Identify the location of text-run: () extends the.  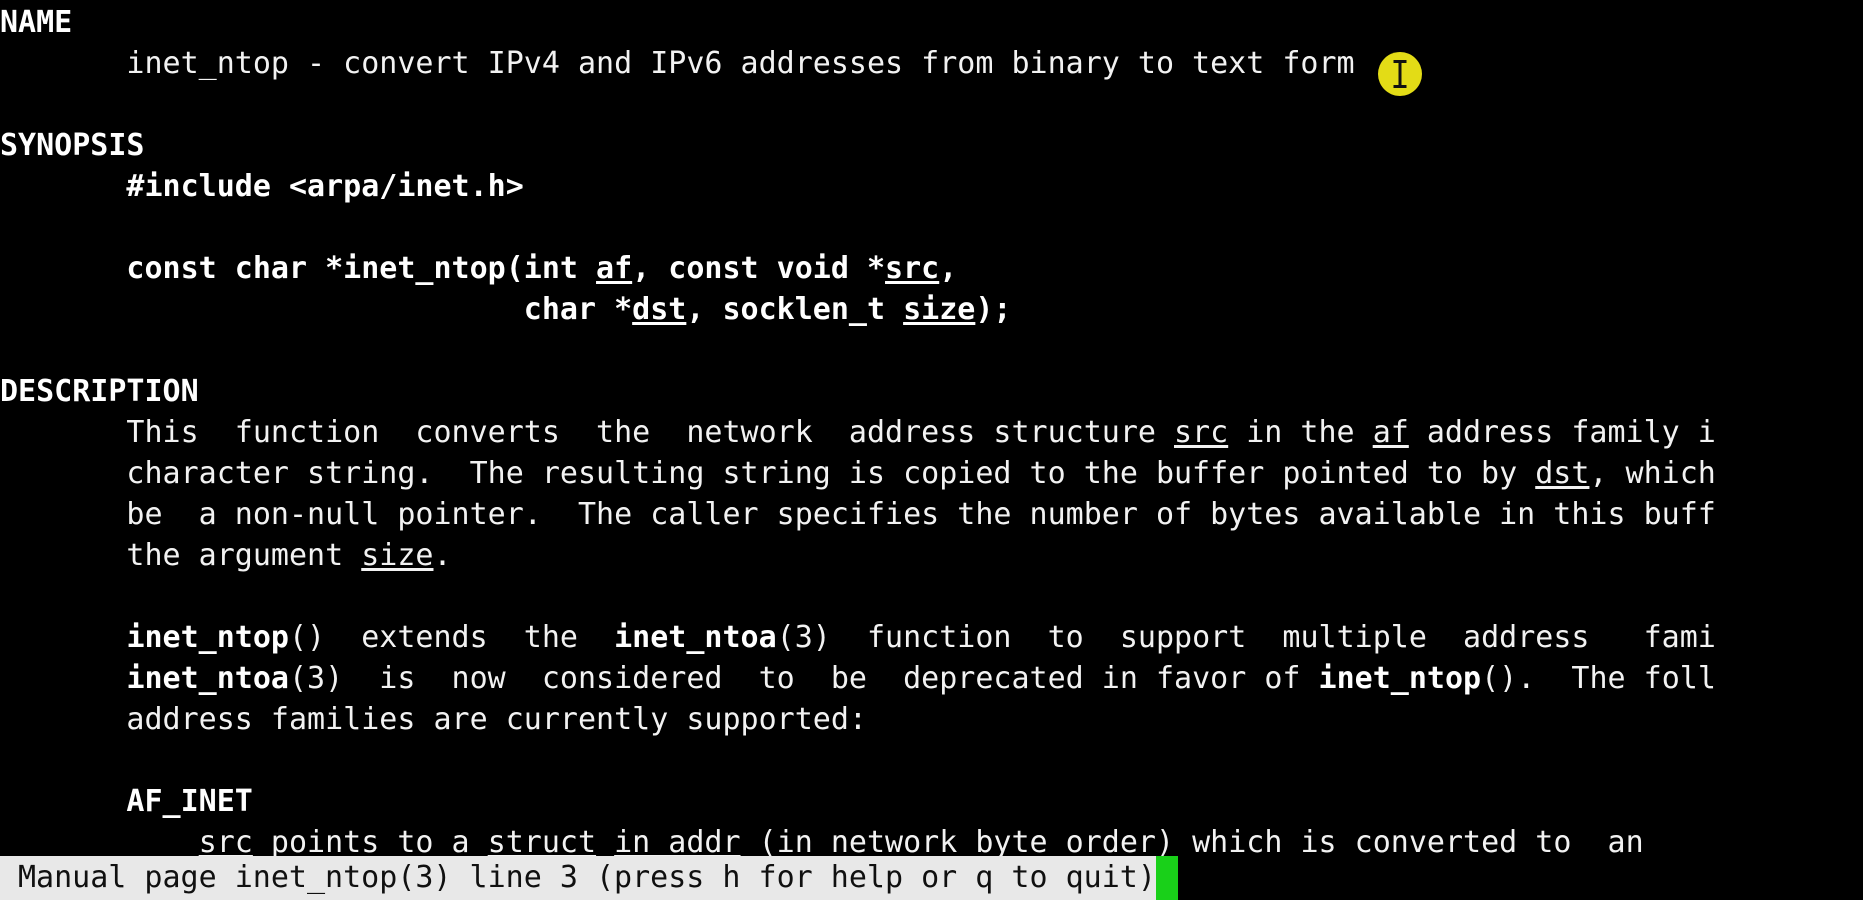
(452, 637).